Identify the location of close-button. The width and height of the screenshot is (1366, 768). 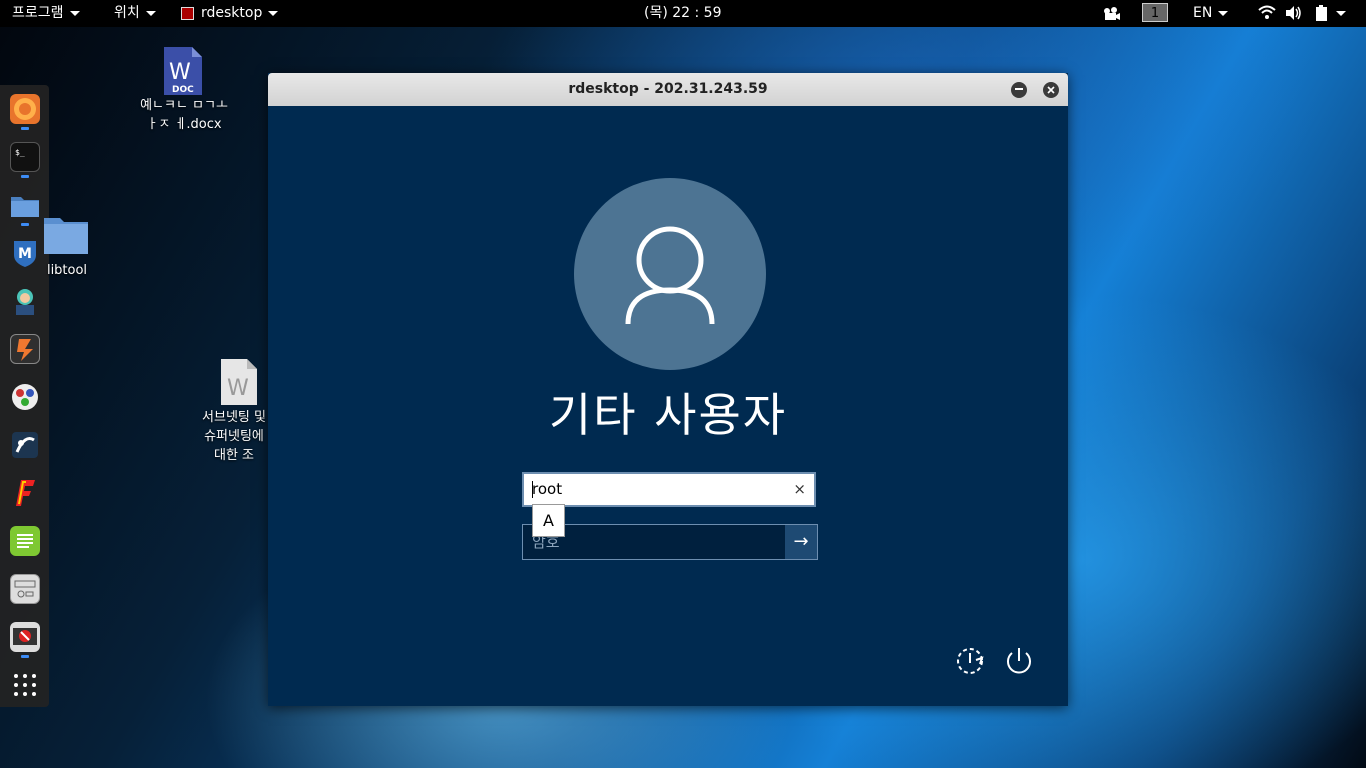
(1051, 90).